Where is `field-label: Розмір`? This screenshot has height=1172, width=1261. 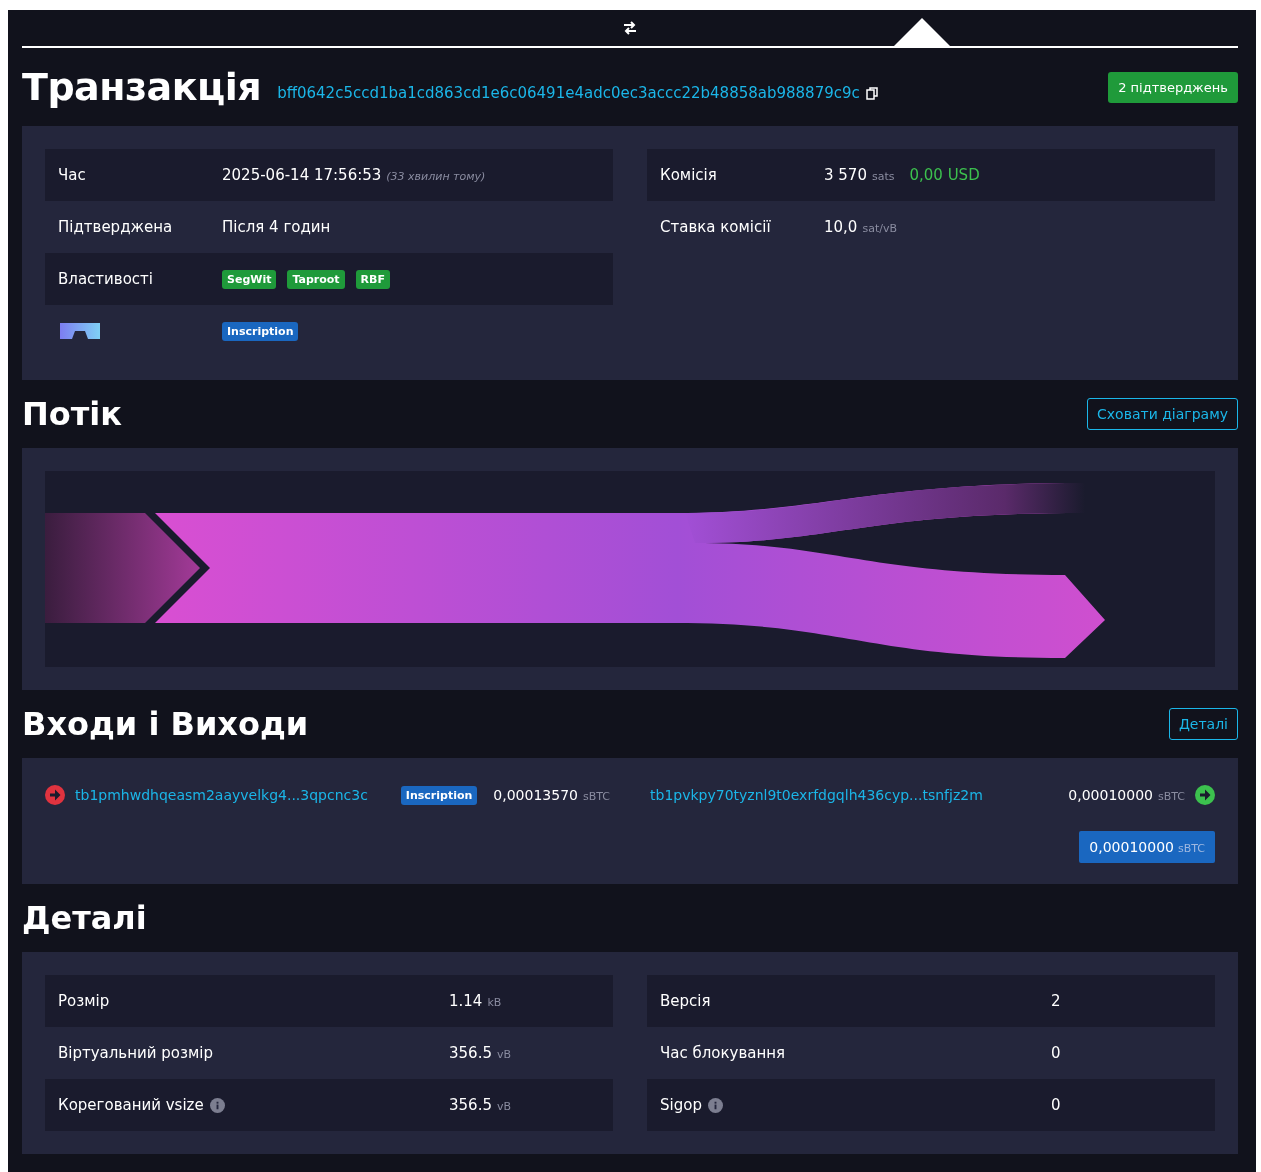 field-label: Розмір is located at coordinates (84, 1001).